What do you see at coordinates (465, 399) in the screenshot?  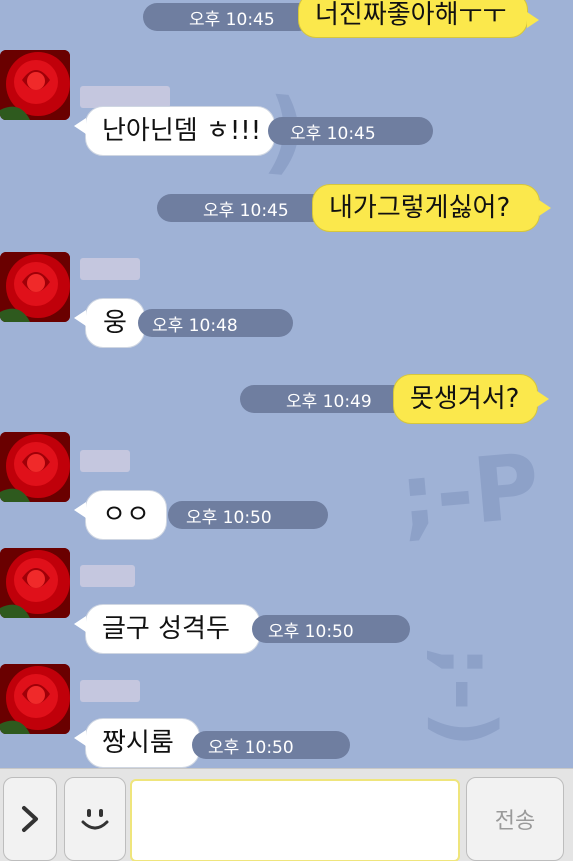 I see `my-message-bubble: 못생겨서?` at bounding box center [465, 399].